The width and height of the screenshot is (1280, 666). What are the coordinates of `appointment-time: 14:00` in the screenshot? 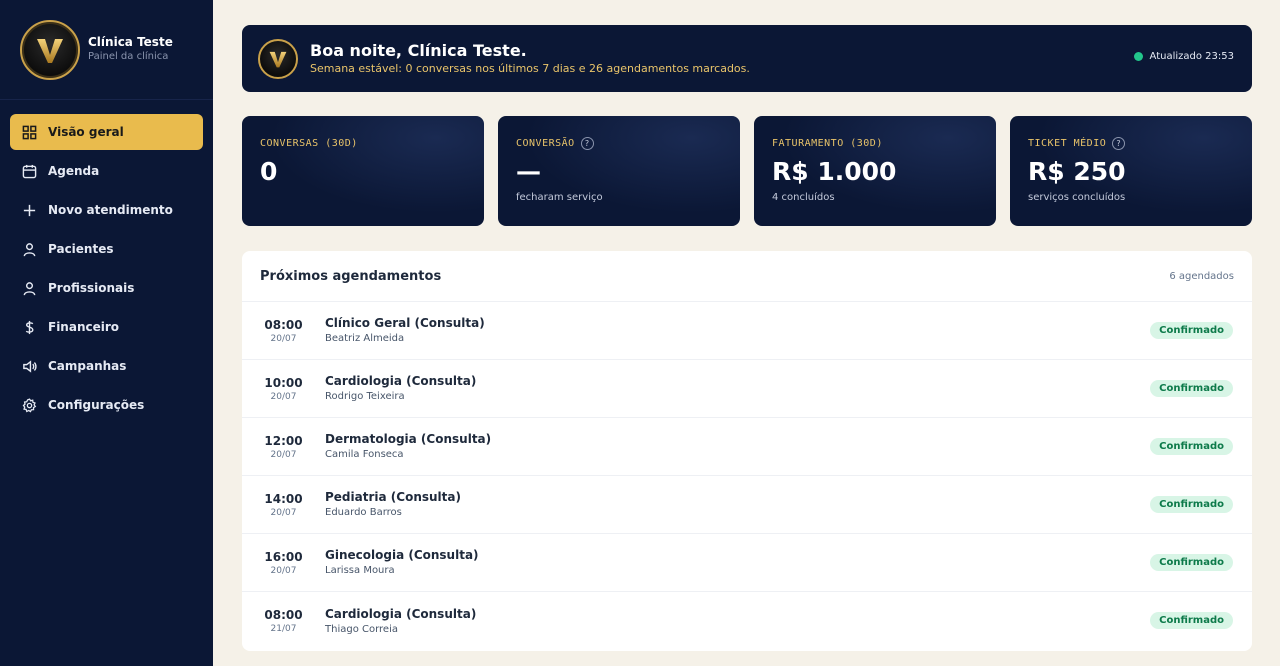 It's located at (283, 498).